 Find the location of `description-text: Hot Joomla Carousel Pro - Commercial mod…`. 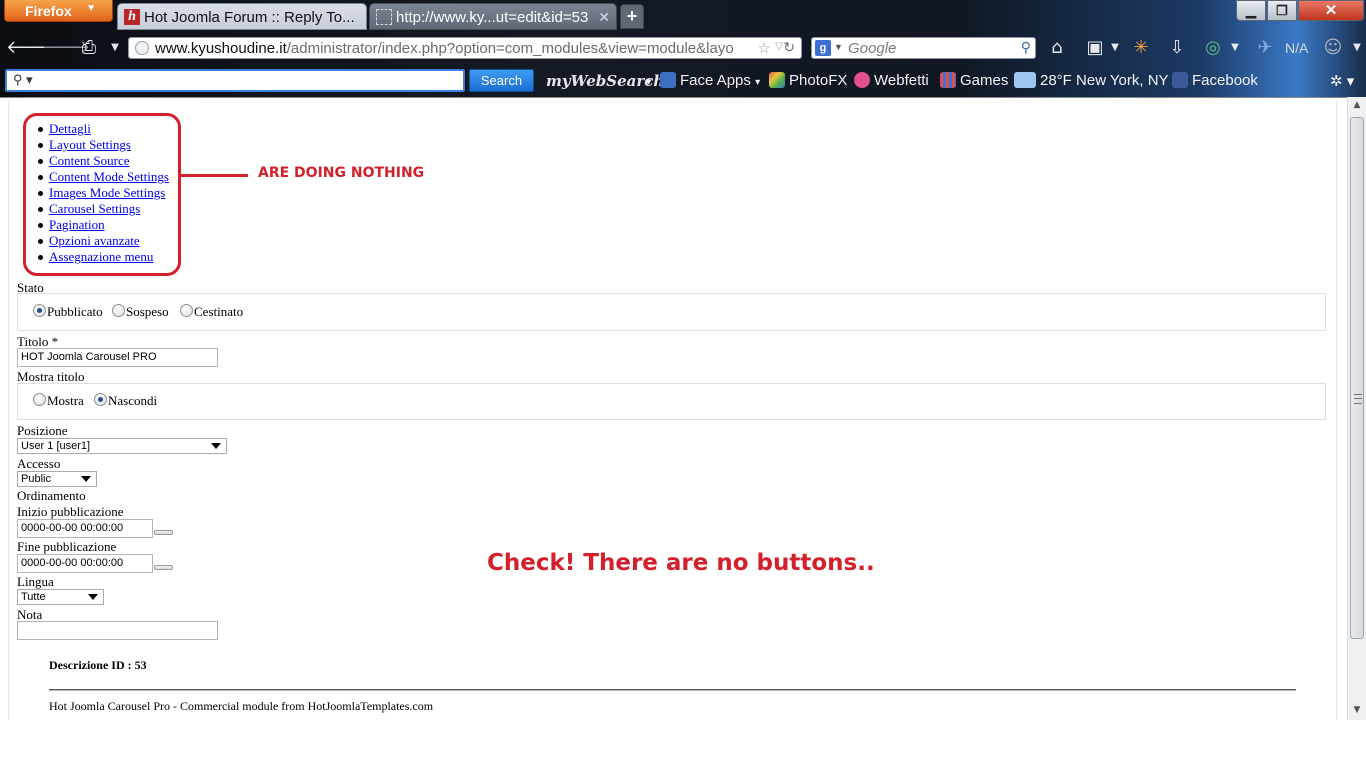

description-text: Hot Joomla Carousel Pro - Commercial mod… is located at coordinates (241, 706).